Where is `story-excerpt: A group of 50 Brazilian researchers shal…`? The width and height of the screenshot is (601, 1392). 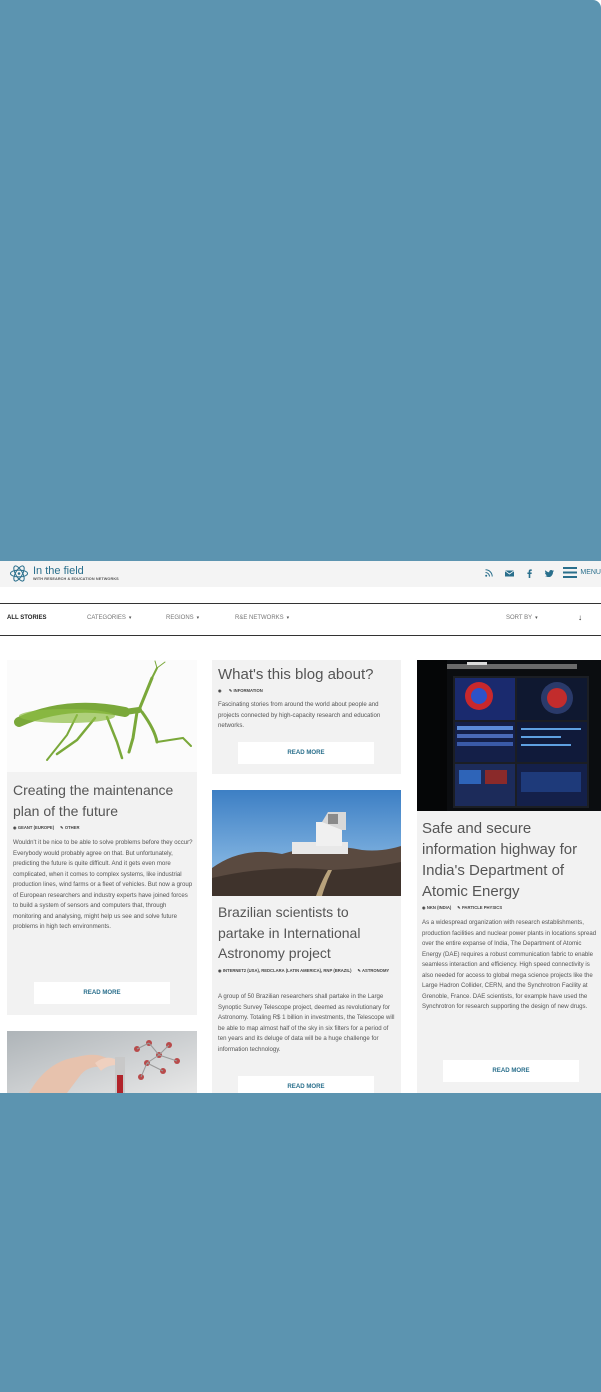 story-excerpt: A group of 50 Brazilian researchers shal… is located at coordinates (306, 1023).